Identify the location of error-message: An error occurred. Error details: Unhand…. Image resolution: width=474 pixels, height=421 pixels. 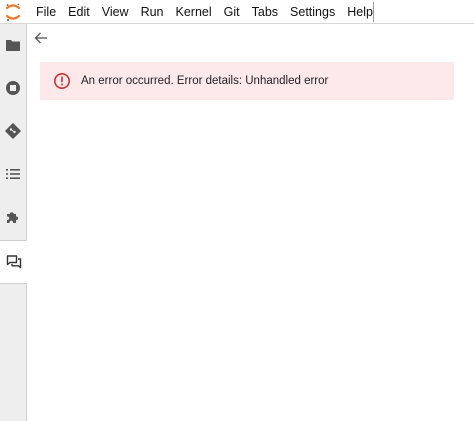
(205, 81).